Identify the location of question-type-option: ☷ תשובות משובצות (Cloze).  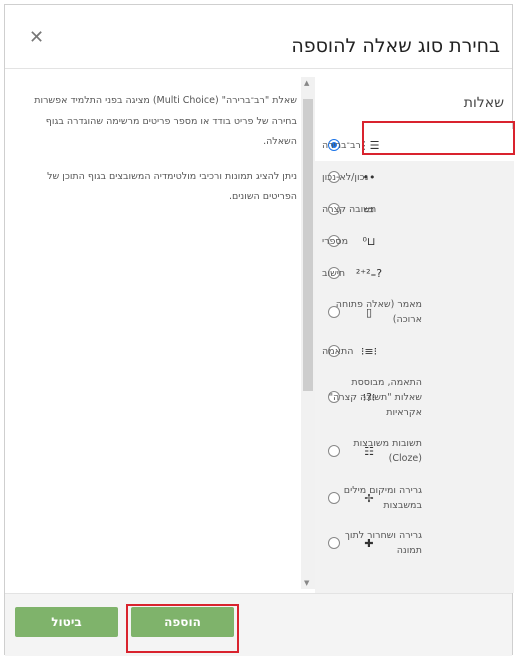
(414, 451).